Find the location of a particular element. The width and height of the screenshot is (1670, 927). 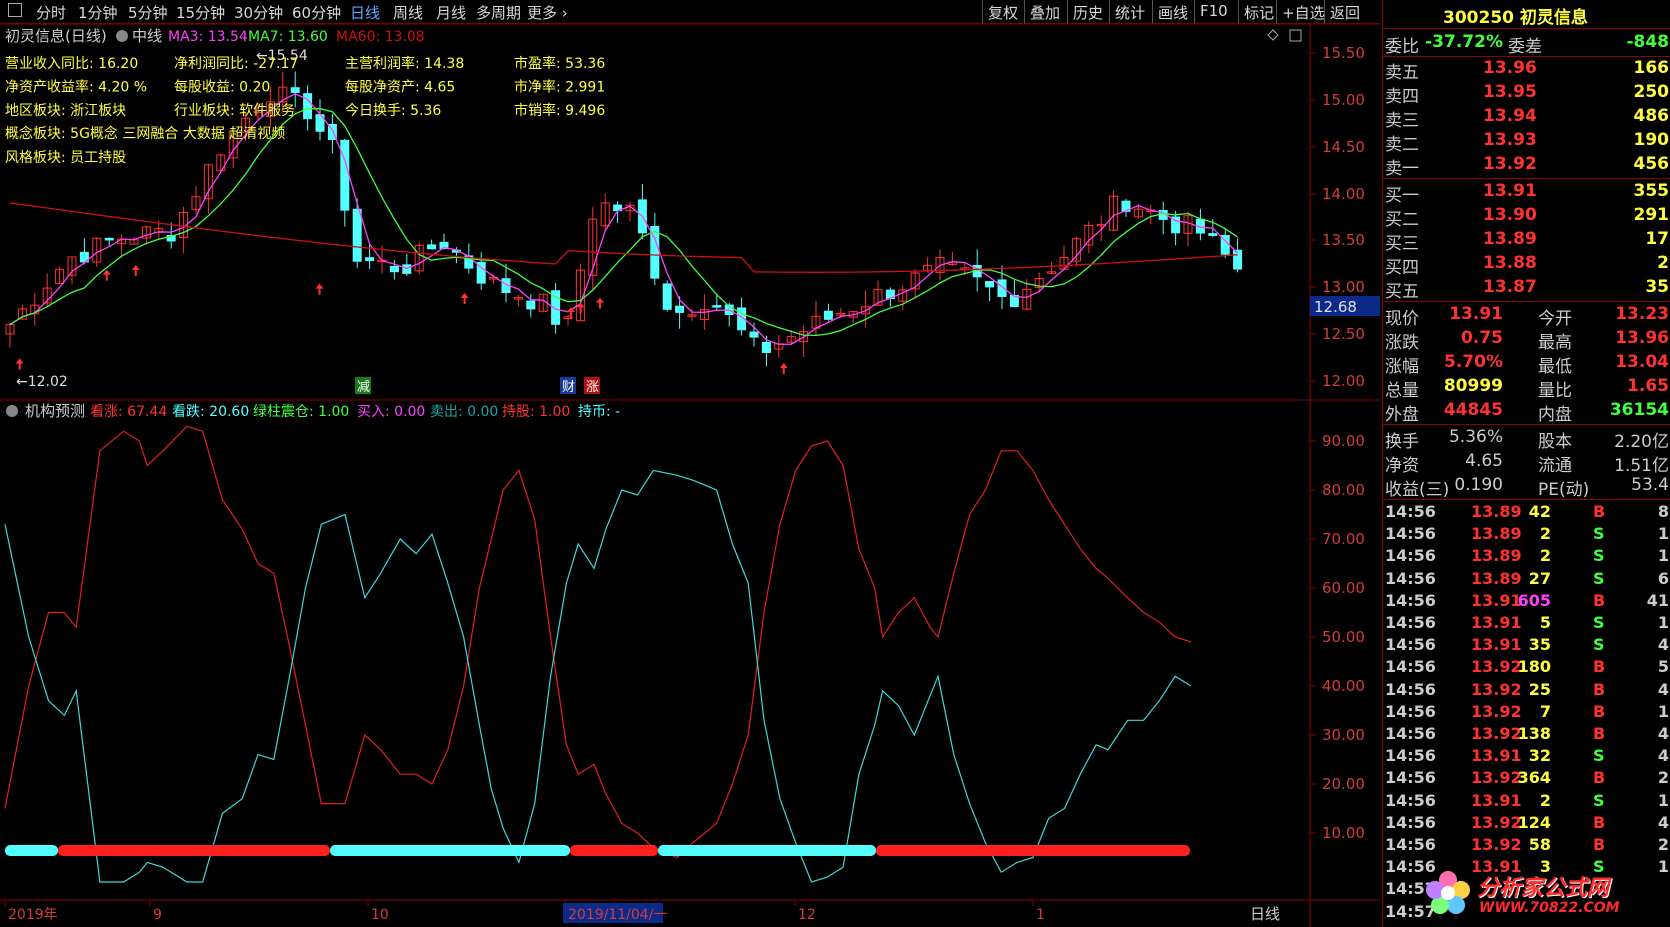

ask-label-0: 卖五 is located at coordinates (1402, 73).